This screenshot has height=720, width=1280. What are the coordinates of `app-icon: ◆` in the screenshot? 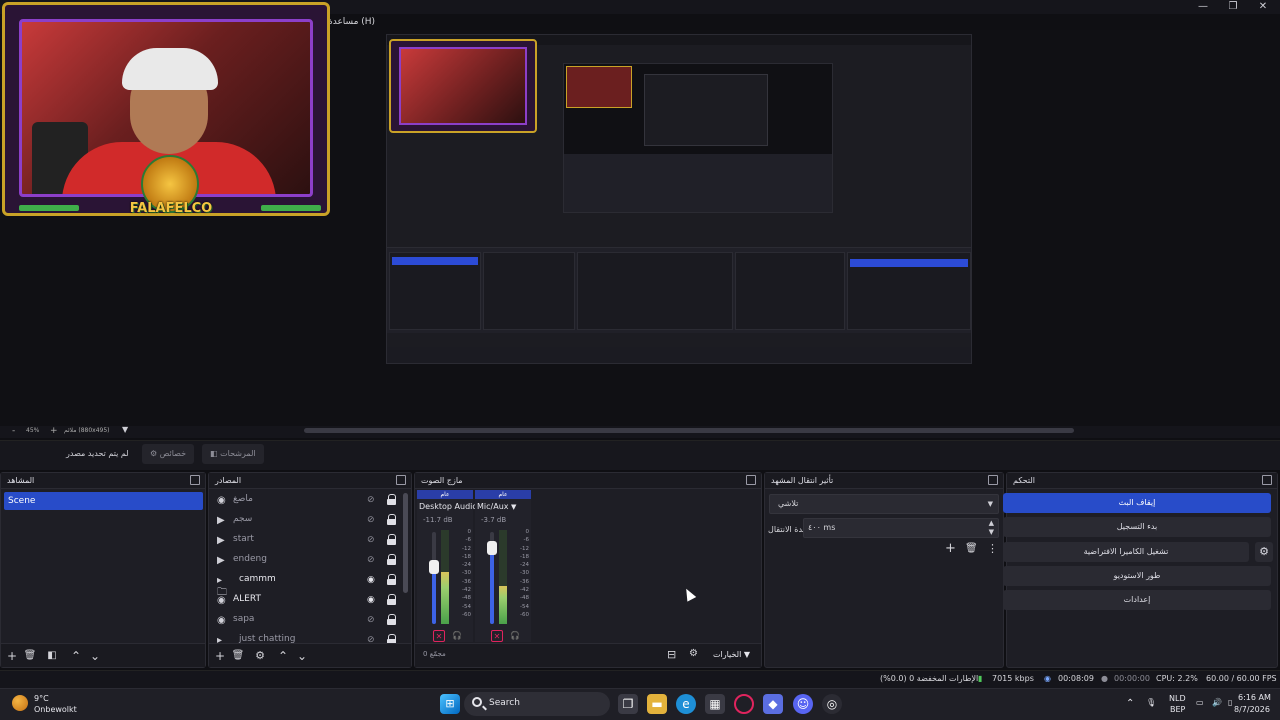 It's located at (773, 704).